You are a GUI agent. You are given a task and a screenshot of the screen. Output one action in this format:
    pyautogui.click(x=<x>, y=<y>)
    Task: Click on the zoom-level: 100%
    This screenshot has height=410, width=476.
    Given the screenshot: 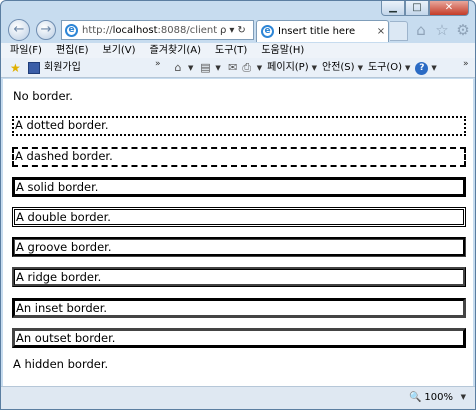 What is the action you would take?
    pyautogui.click(x=438, y=397)
    